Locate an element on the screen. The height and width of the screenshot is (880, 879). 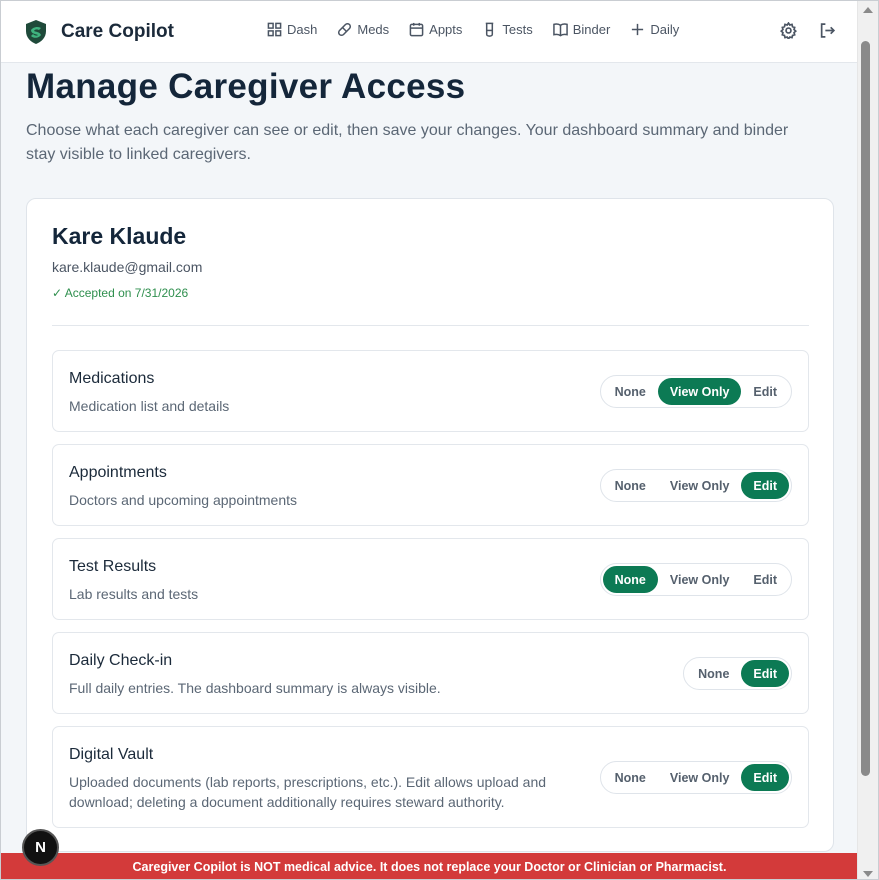
gear-icon is located at coordinates (788, 30).